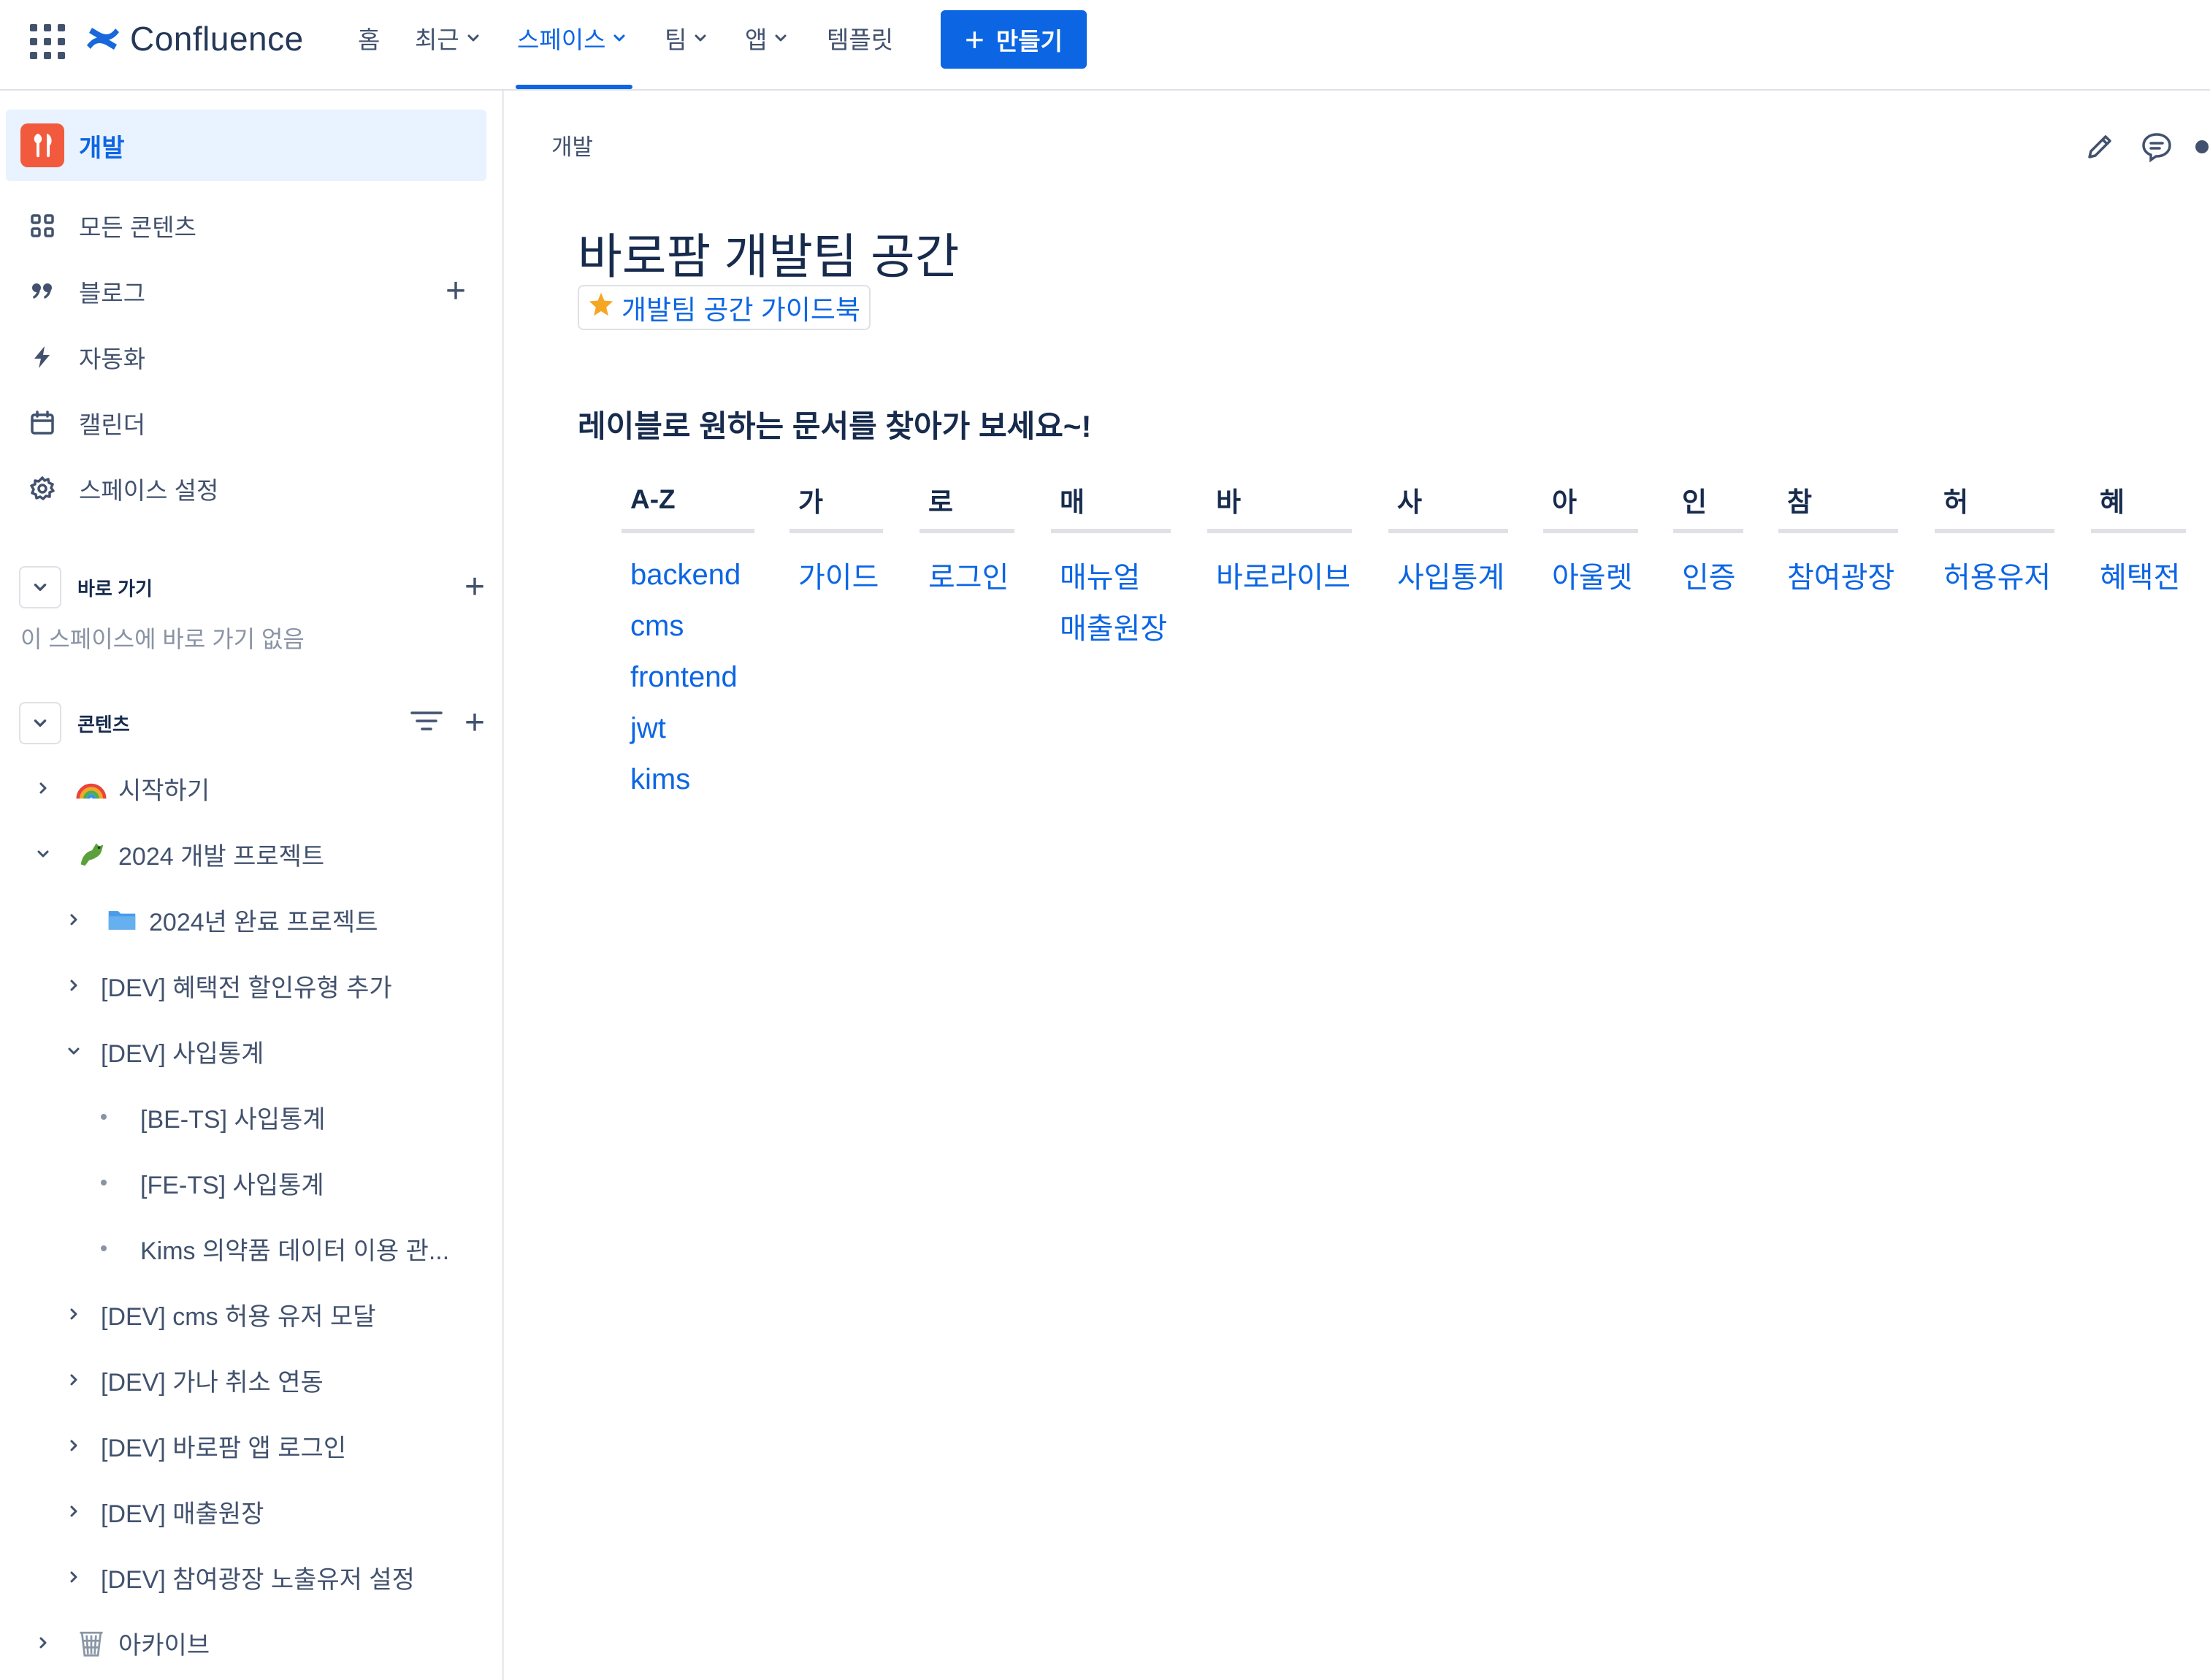 The image size is (2210, 1680). What do you see at coordinates (688, 501) in the screenshot?
I see `label-column-head: A-Z` at bounding box center [688, 501].